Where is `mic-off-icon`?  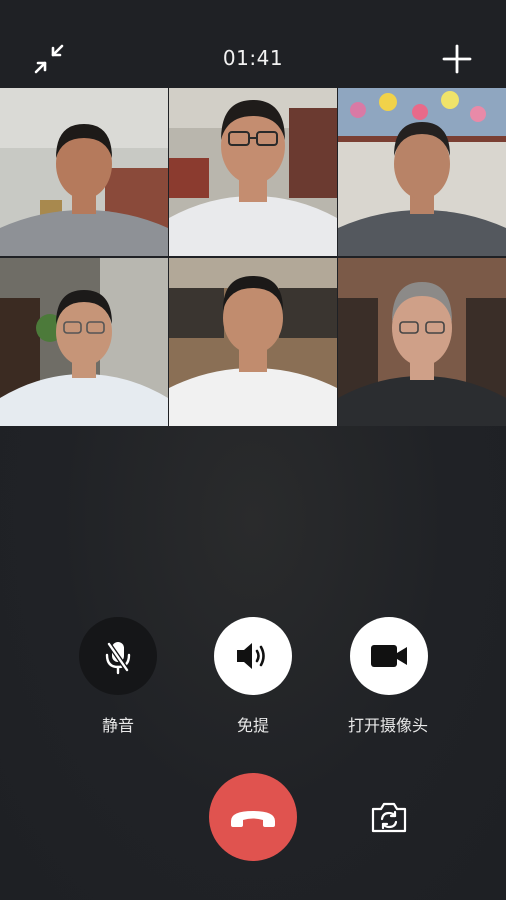
mic-off-icon is located at coordinates (118, 658).